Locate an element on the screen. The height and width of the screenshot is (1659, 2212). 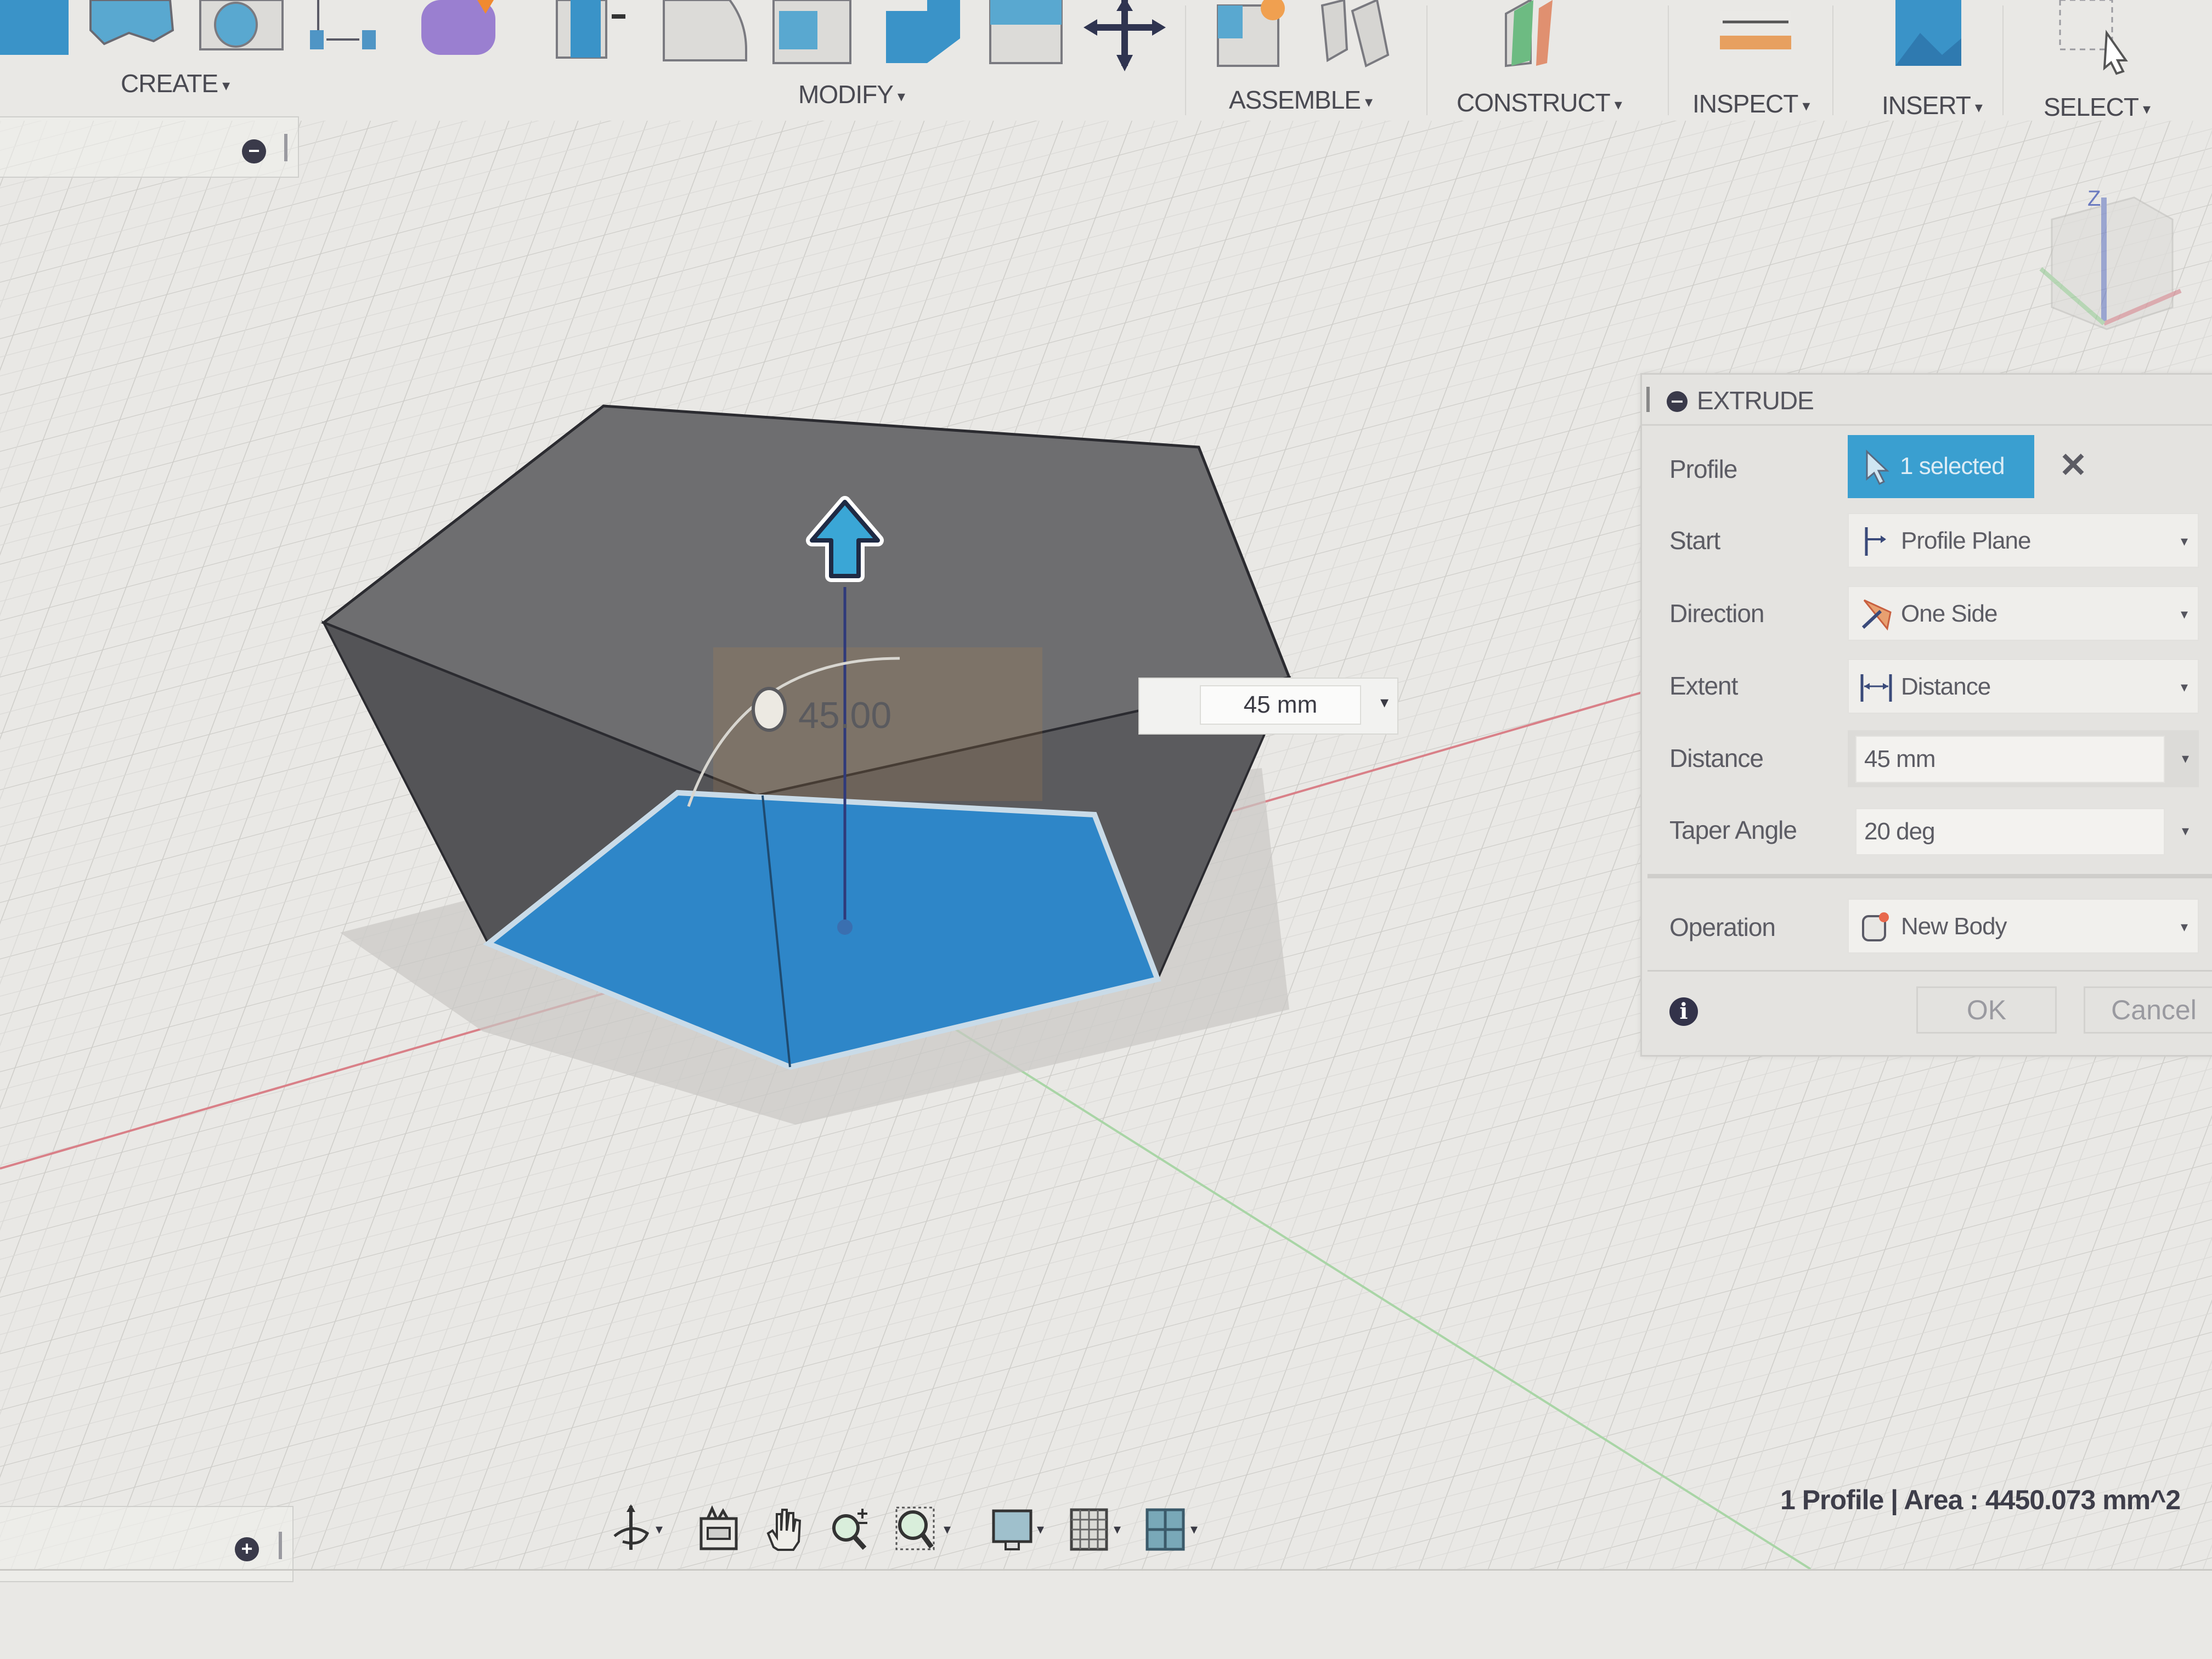
new-component-icon is located at coordinates (35, 27).